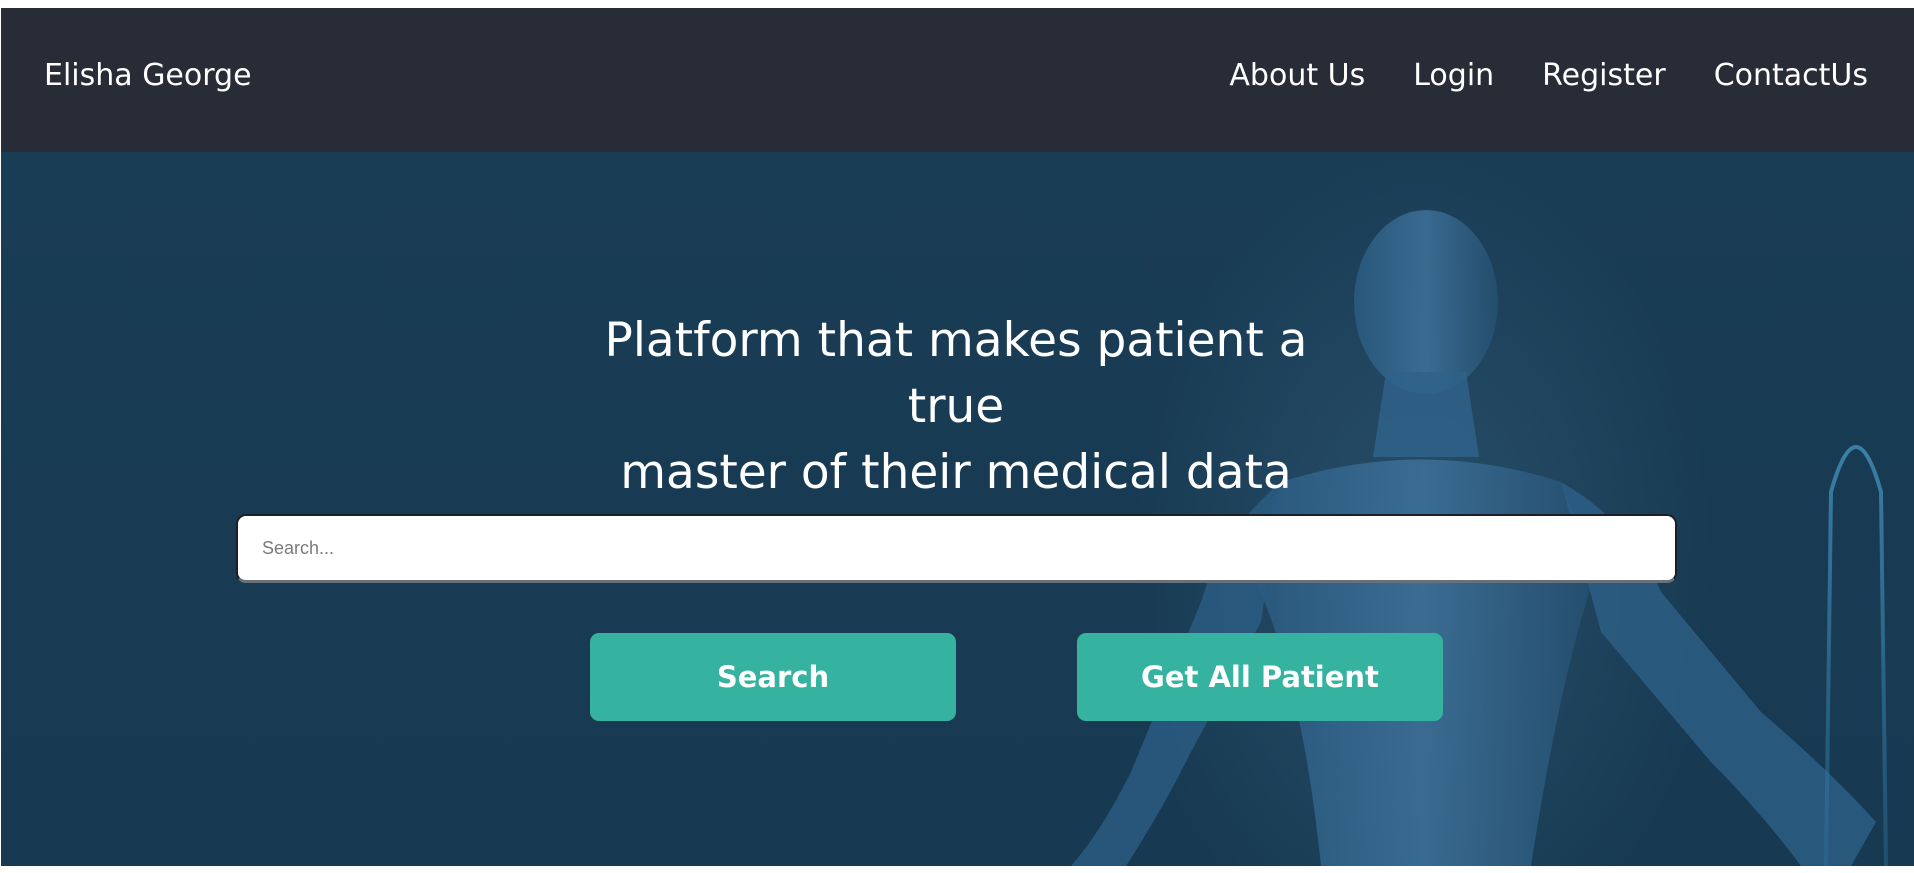 Image resolution: width=1914 pixels, height=873 pixels. What do you see at coordinates (956, 548) in the screenshot?
I see `search-input` at bounding box center [956, 548].